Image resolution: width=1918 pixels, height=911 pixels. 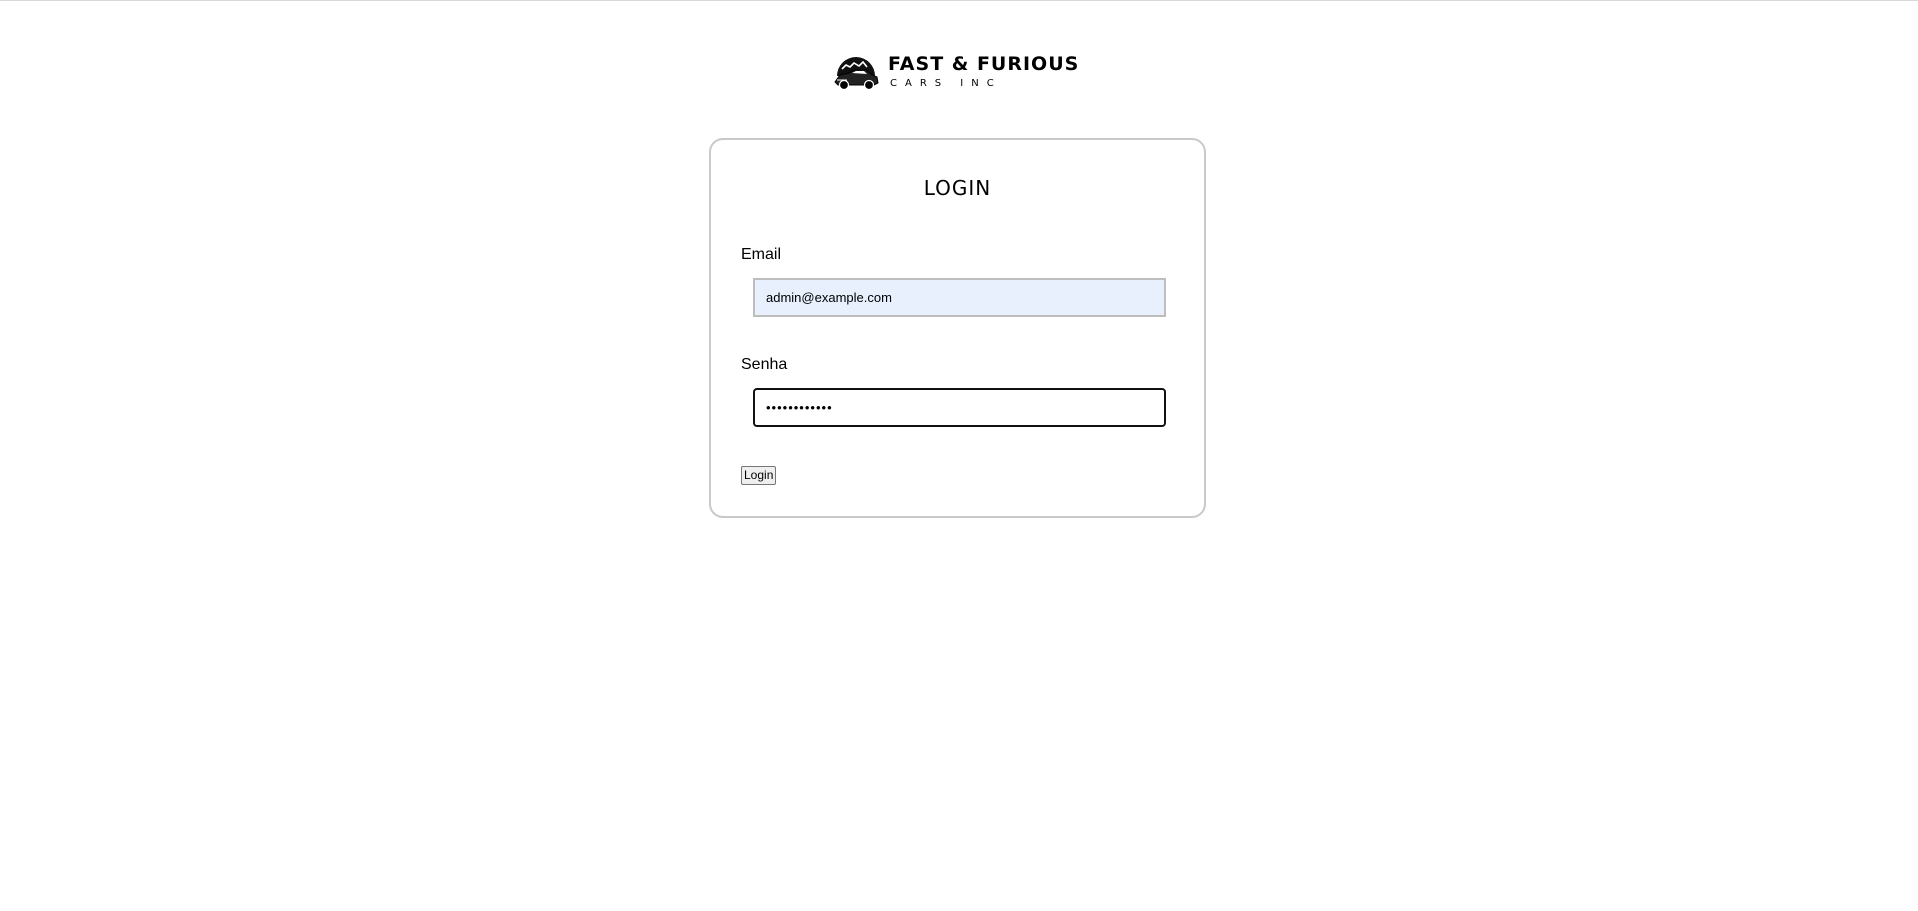 I want to click on email-label: Email, so click(x=761, y=254).